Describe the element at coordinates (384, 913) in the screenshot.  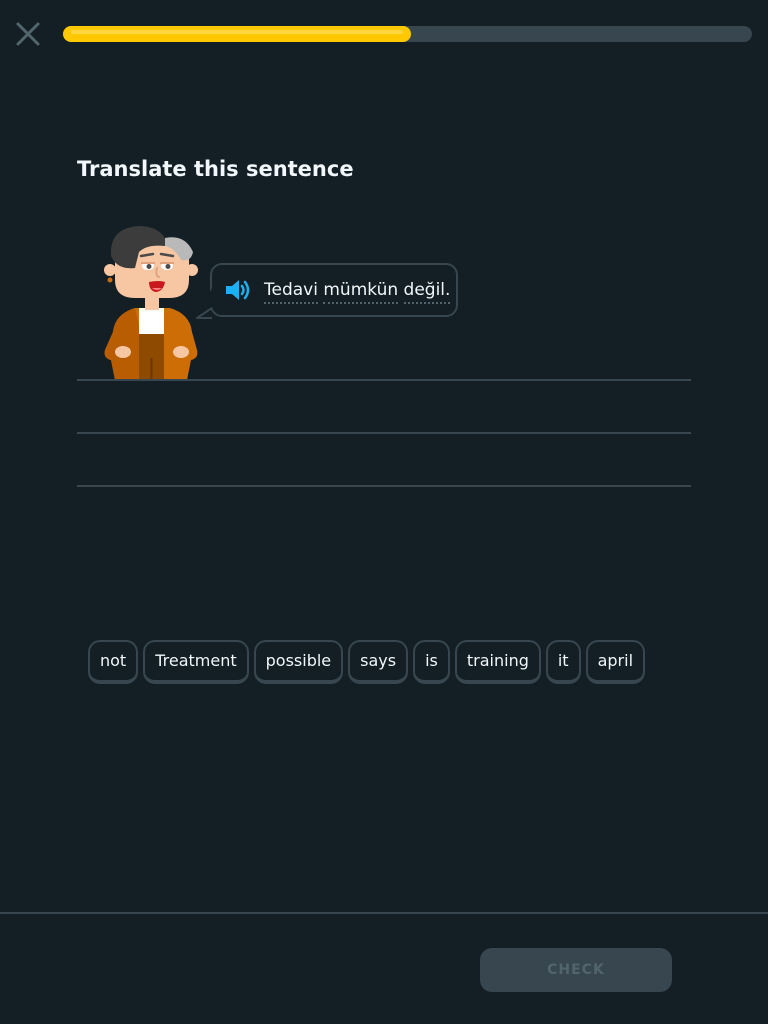
I see `footer-divider` at that location.